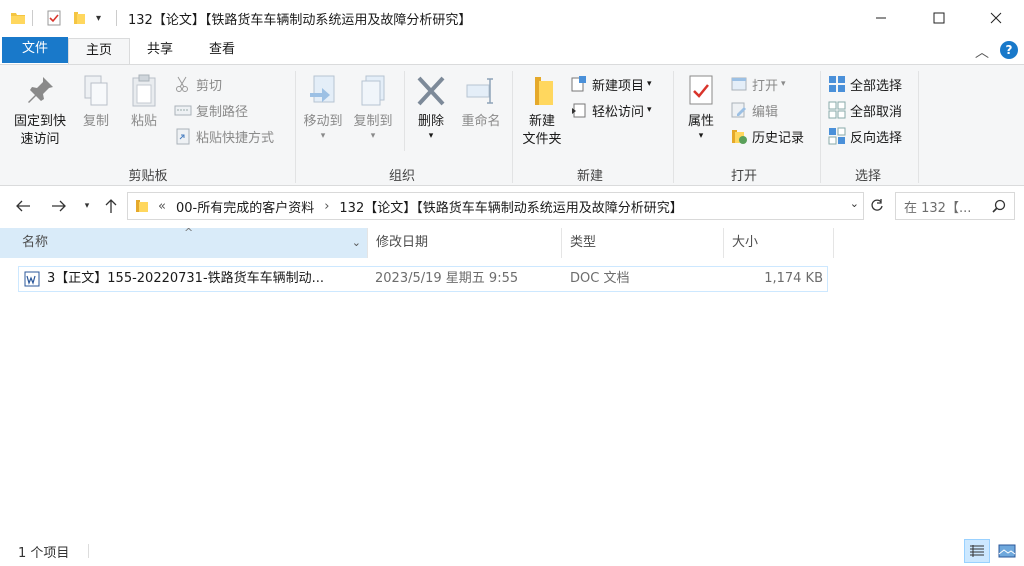 This screenshot has height=566, width=1024. Describe the element at coordinates (431, 136) in the screenshot. I see `delete-dropdown-icon: ▾` at that location.